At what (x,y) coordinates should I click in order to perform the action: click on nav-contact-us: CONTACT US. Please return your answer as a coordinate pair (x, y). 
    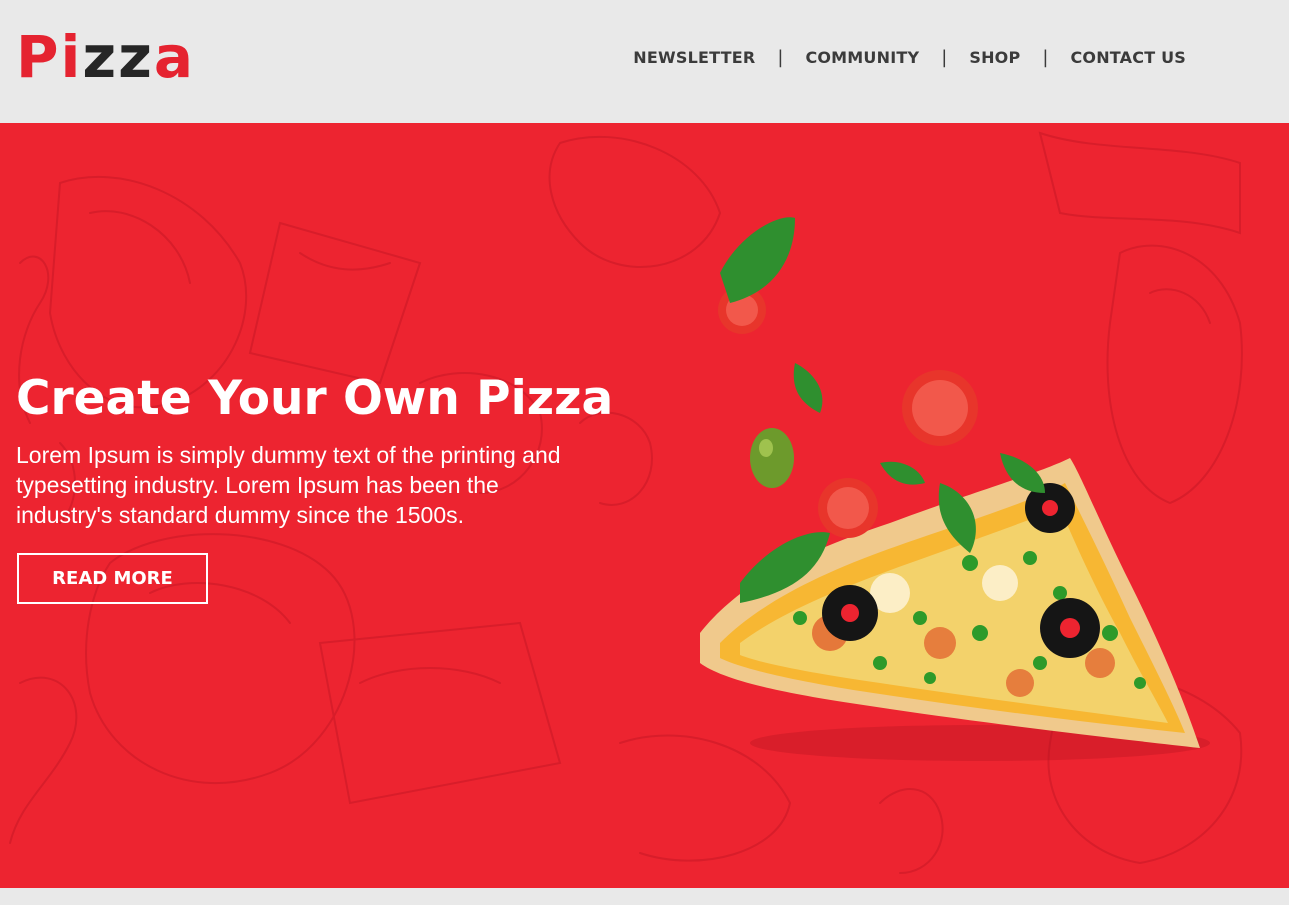
    Looking at the image, I should click on (1128, 57).